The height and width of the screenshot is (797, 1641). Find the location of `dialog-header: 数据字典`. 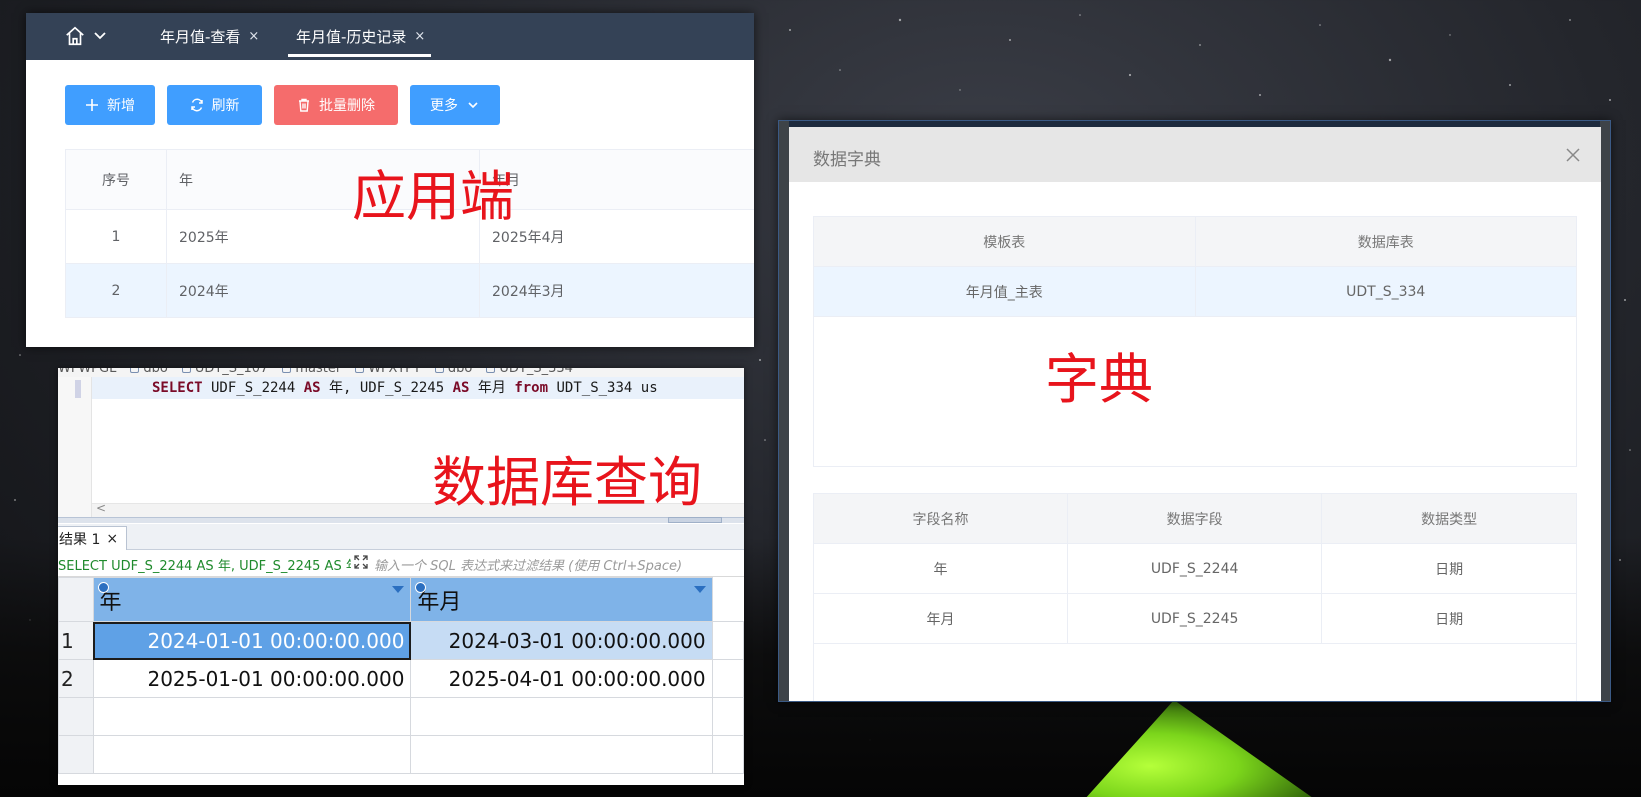

dialog-header: 数据字典 is located at coordinates (1195, 154).